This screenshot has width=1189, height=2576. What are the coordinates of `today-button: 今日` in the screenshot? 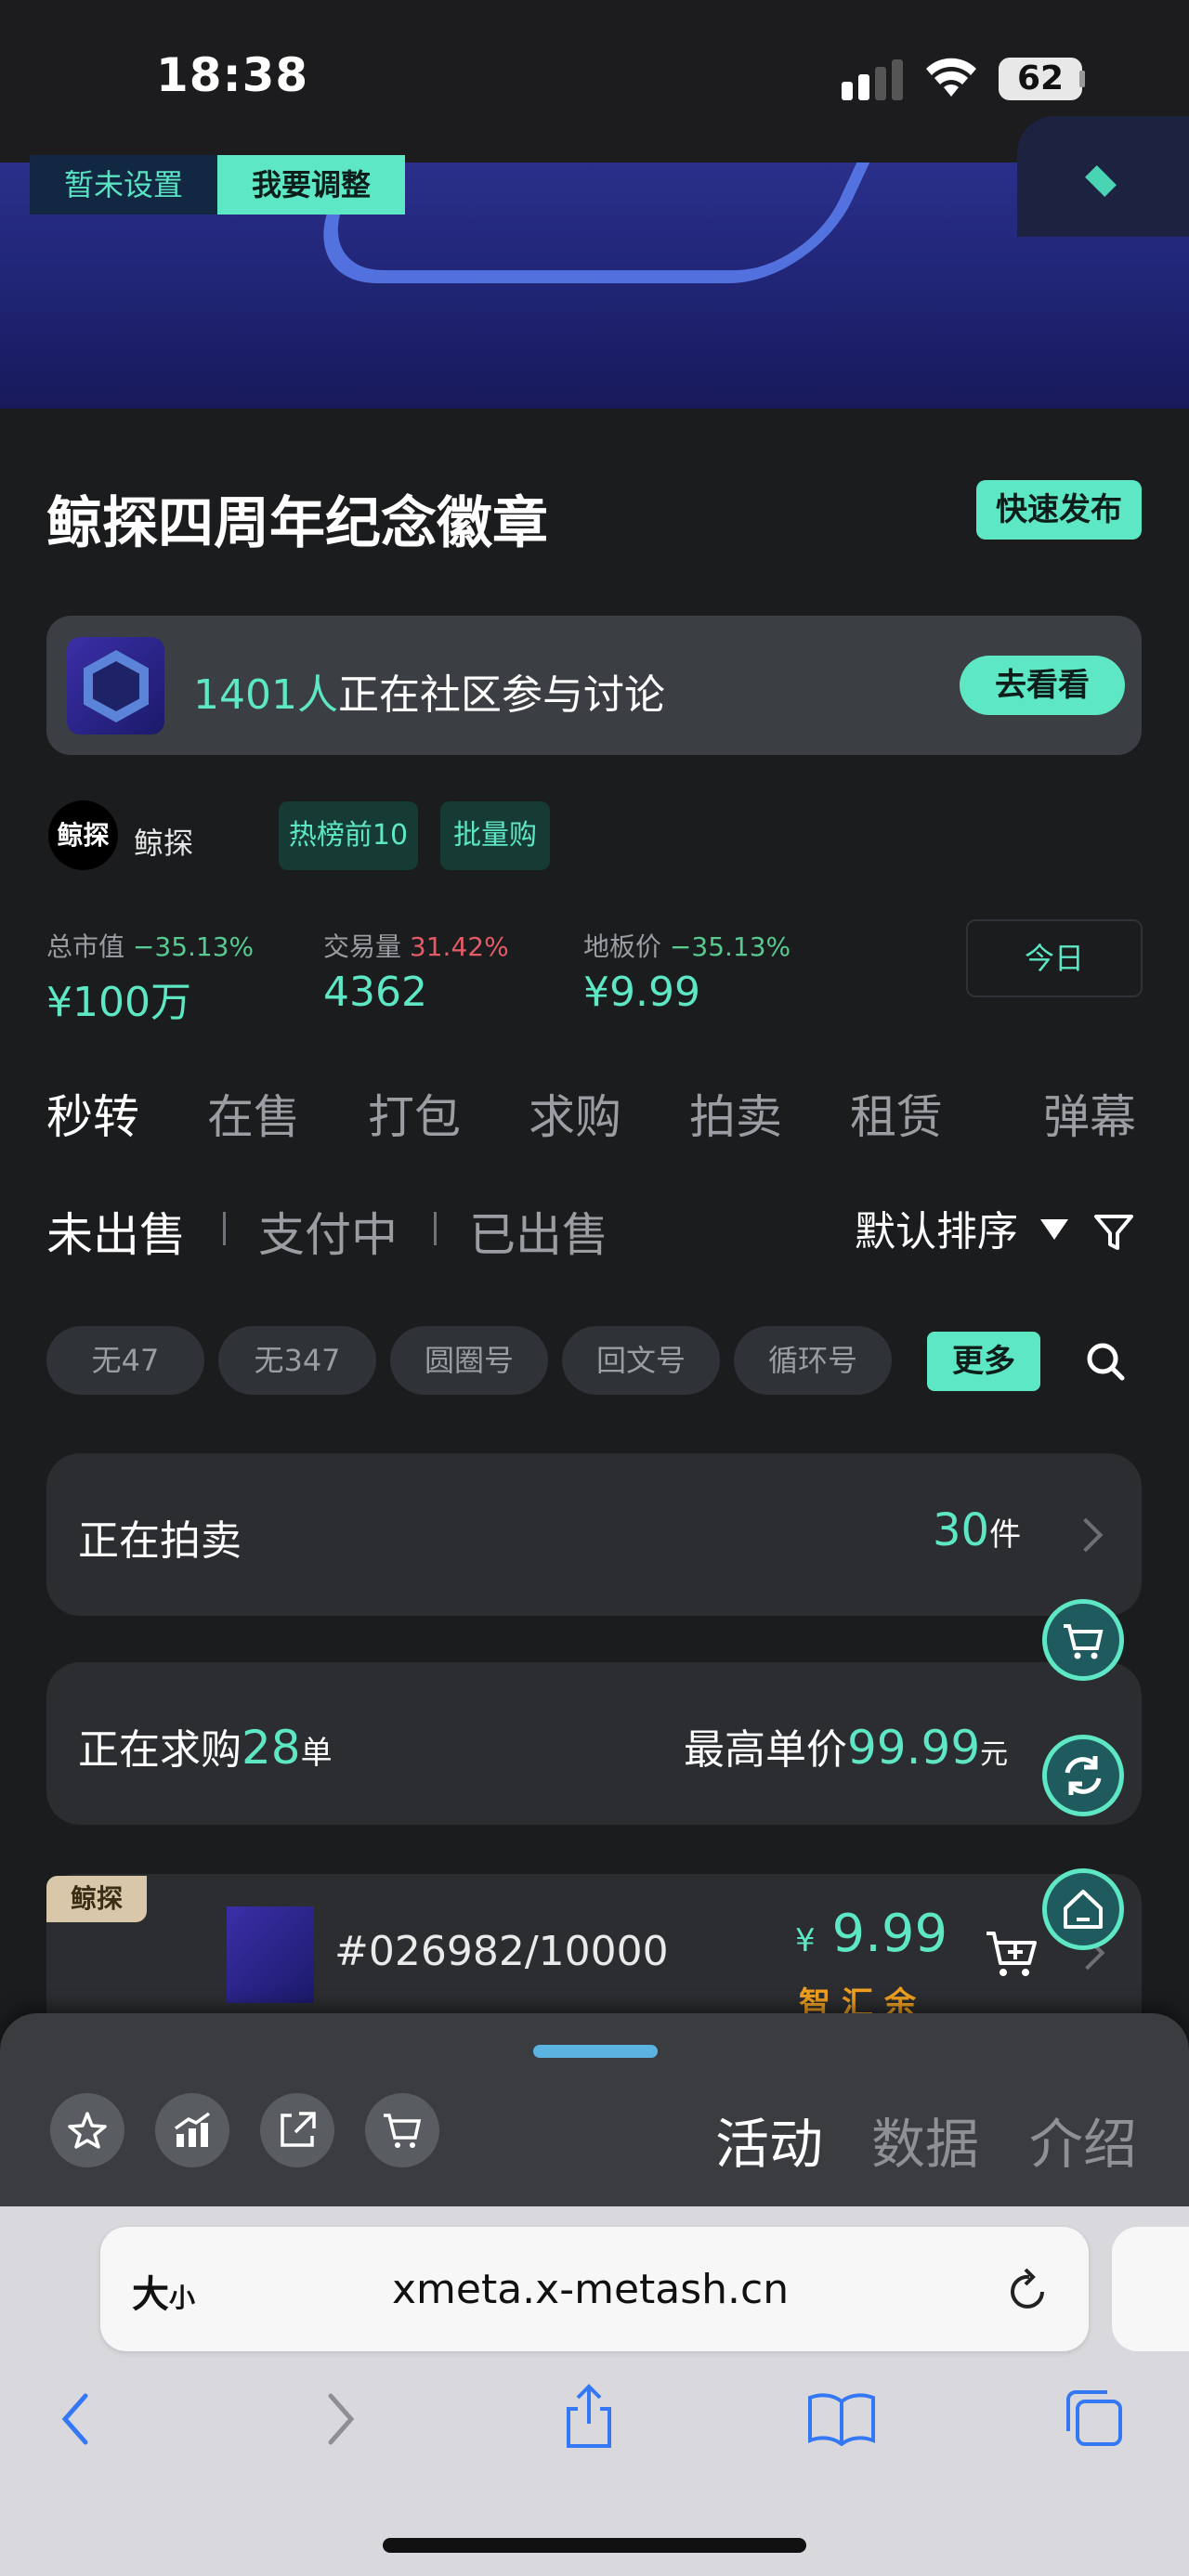 It's located at (1054, 958).